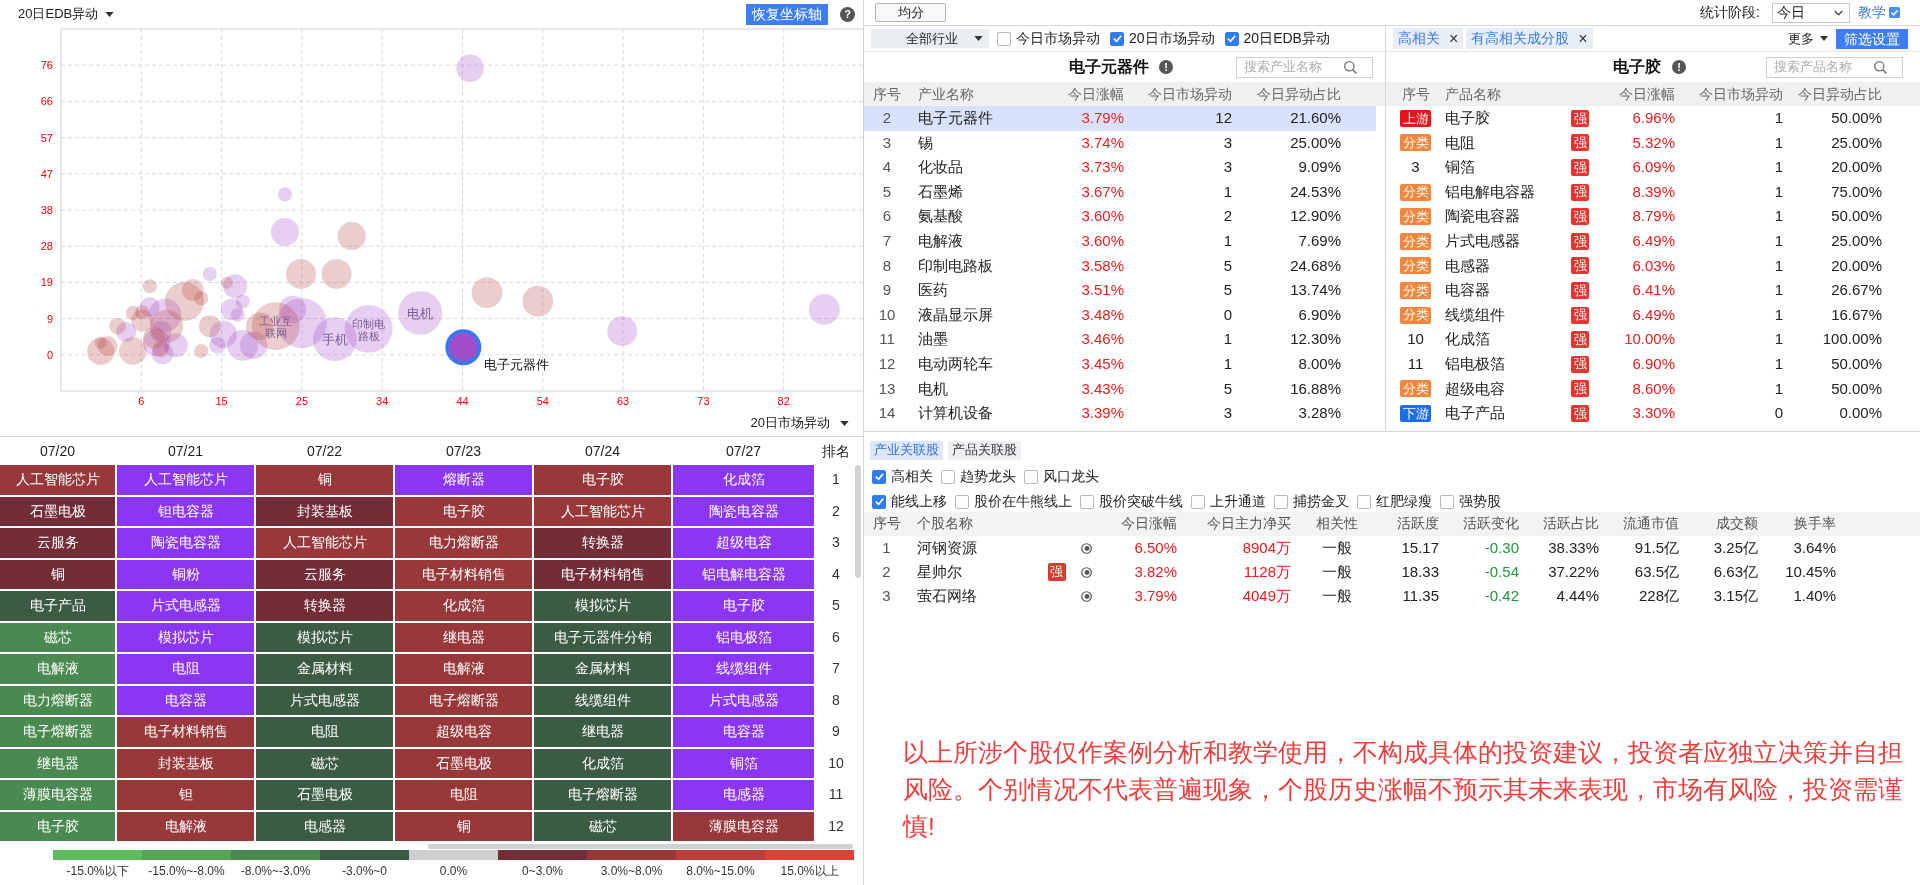  What do you see at coordinates (185, 574) in the screenshot?
I see `heatmap-cell: 铜粉` at bounding box center [185, 574].